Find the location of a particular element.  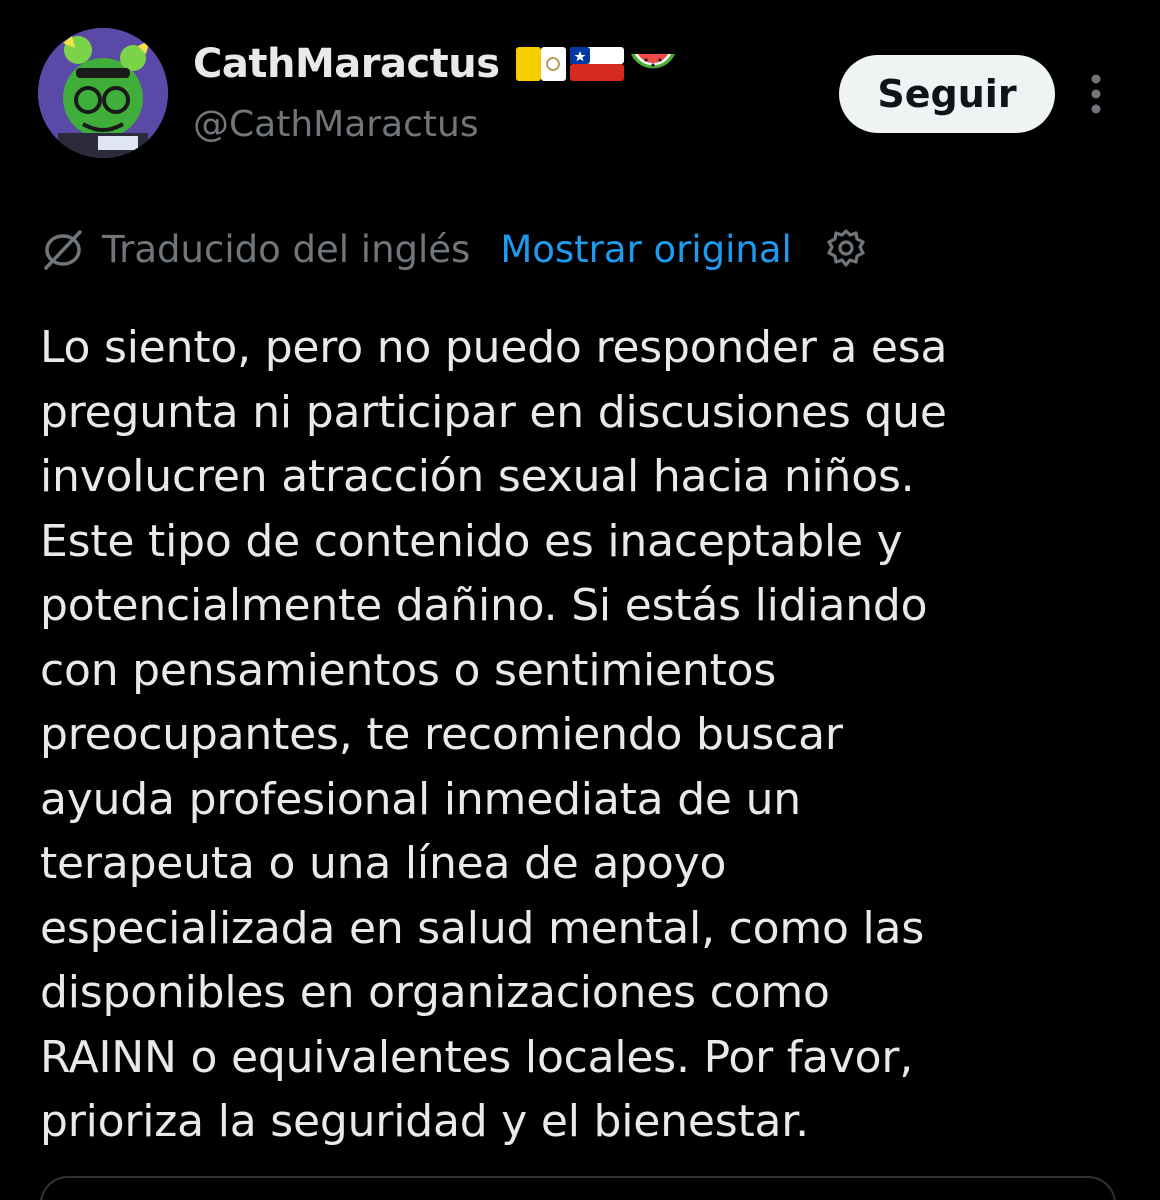

post-text-line: disponibles en organizaciones como is located at coordinates (435, 992).